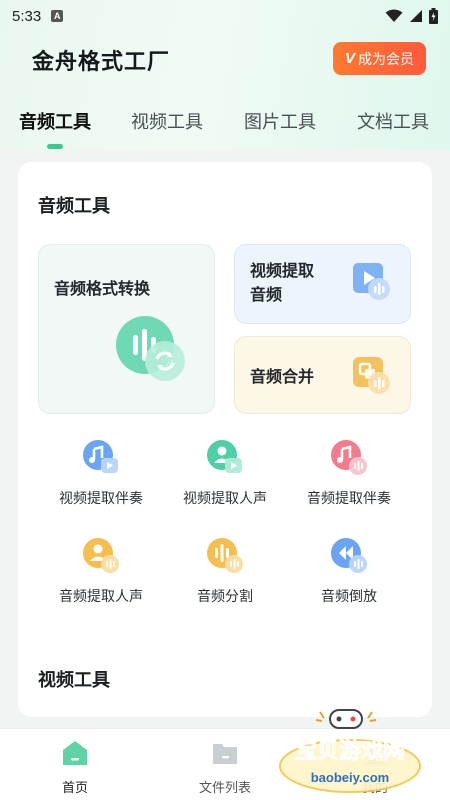  I want to click on video-vocal-icon, so click(224, 456).